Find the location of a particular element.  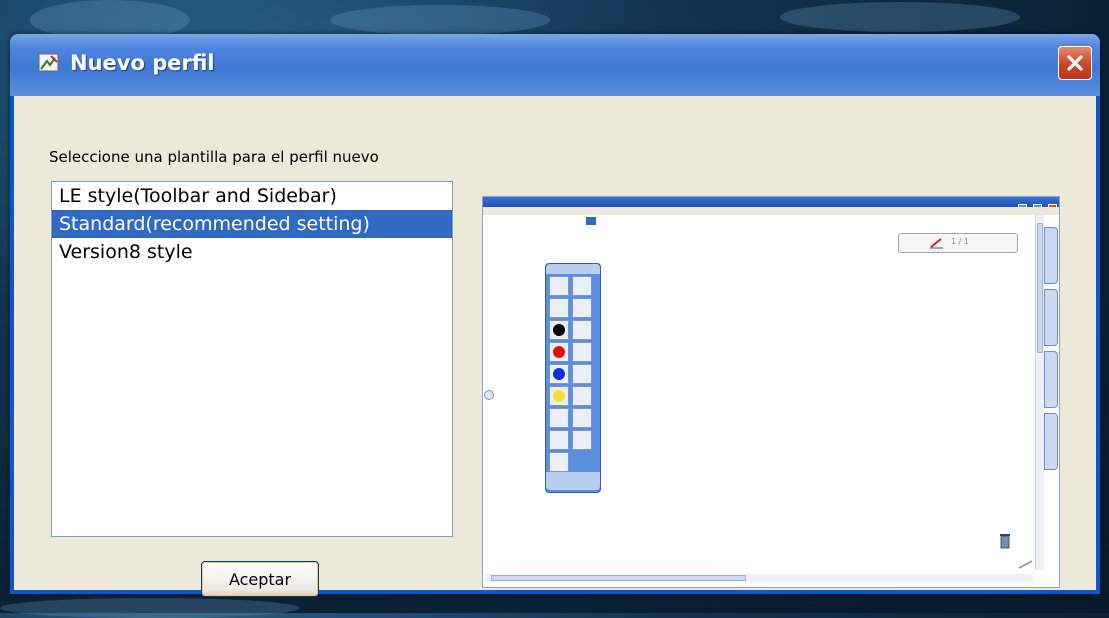

preview-toolbar is located at coordinates (573, 378).